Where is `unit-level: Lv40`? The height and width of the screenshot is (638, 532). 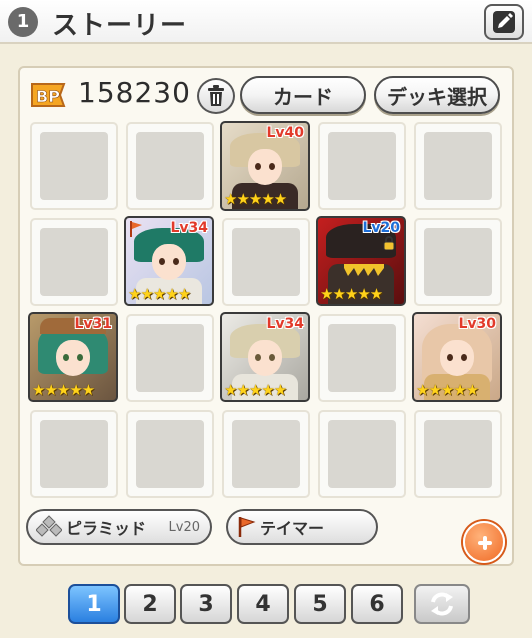
unit-level: Lv40 is located at coordinates (285, 133).